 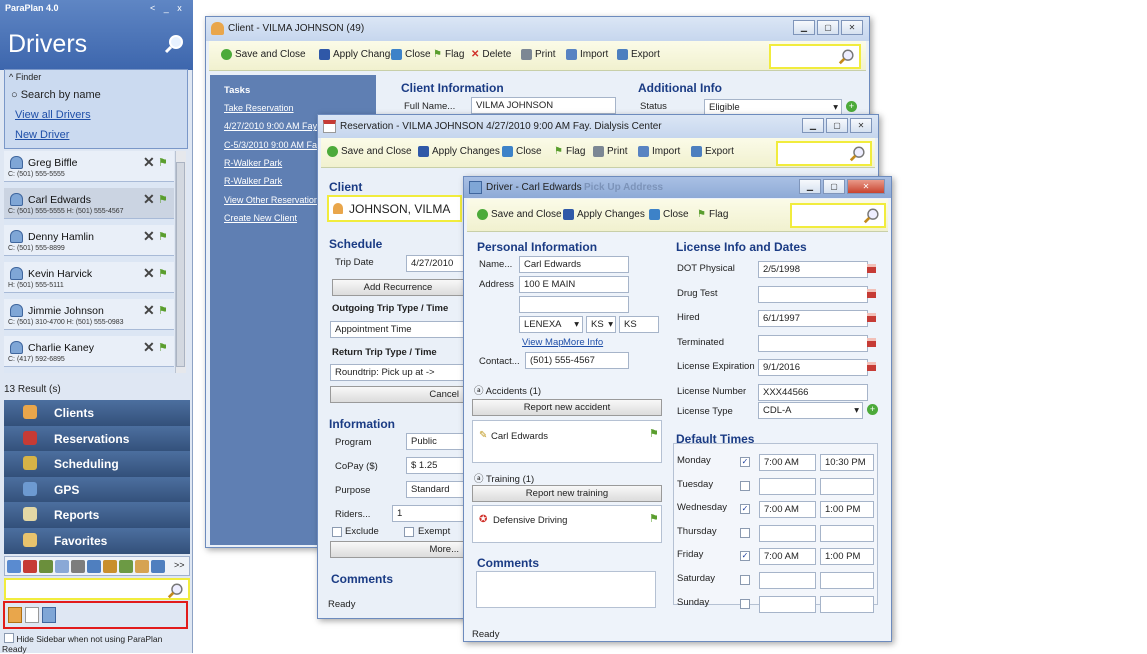 What do you see at coordinates (49, 615) in the screenshot?
I see `driver-icon` at bounding box center [49, 615].